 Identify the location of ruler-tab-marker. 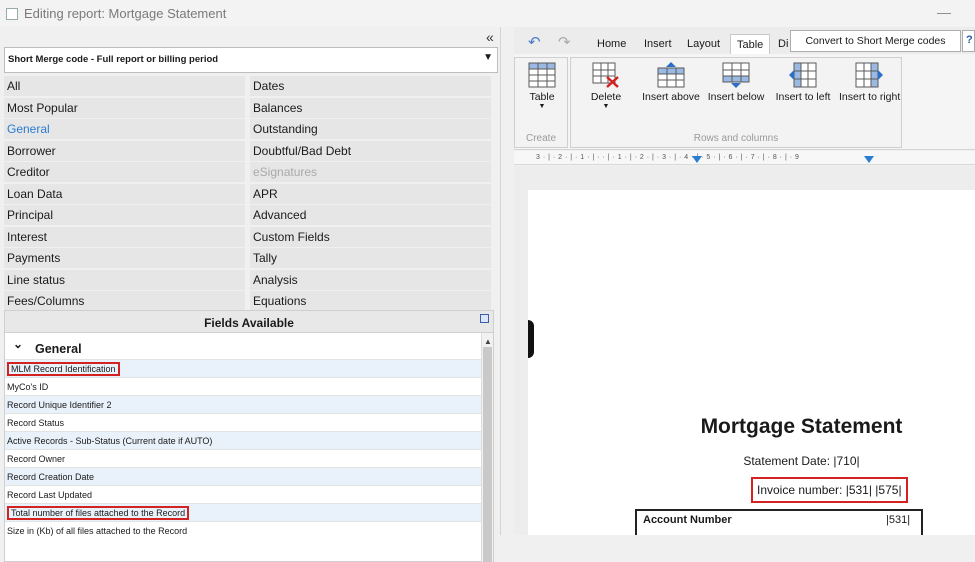
(869, 159).